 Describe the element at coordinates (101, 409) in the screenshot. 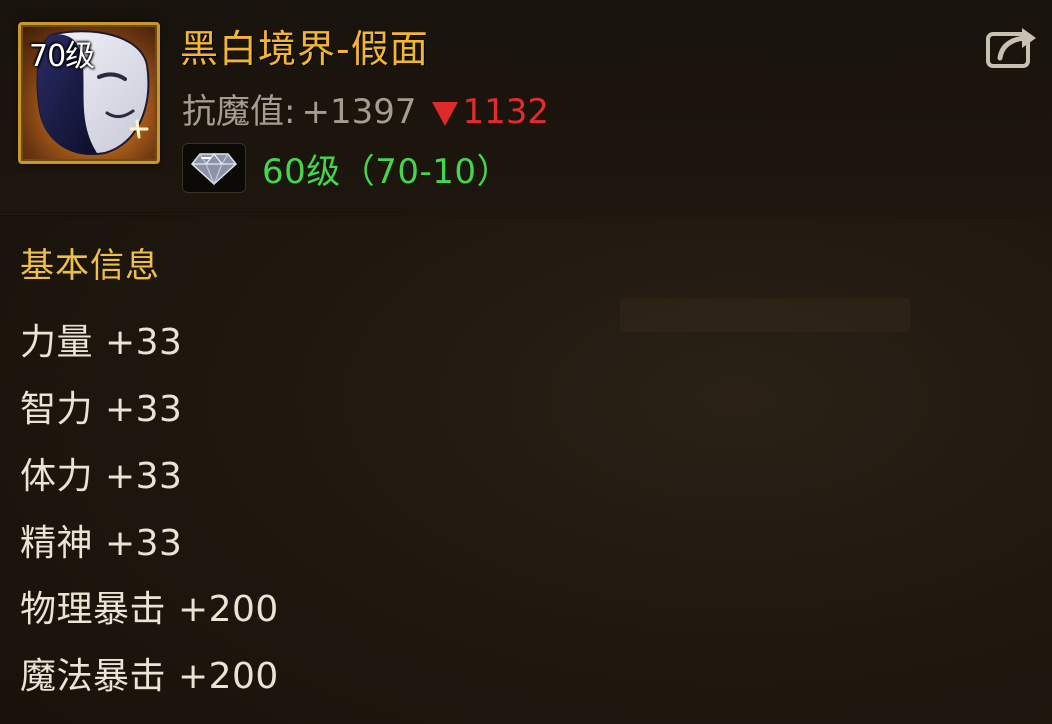

I see `stat-intelligence: 智力 +33` at that location.